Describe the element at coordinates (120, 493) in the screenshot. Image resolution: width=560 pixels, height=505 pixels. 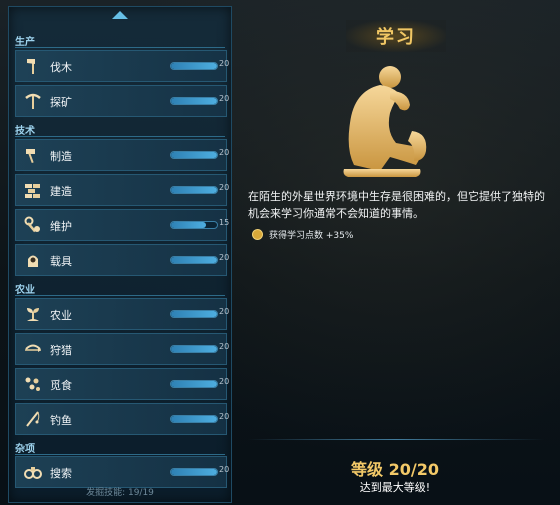
I see `skills-discovered-counter: 发掘技能: 19/19` at that location.